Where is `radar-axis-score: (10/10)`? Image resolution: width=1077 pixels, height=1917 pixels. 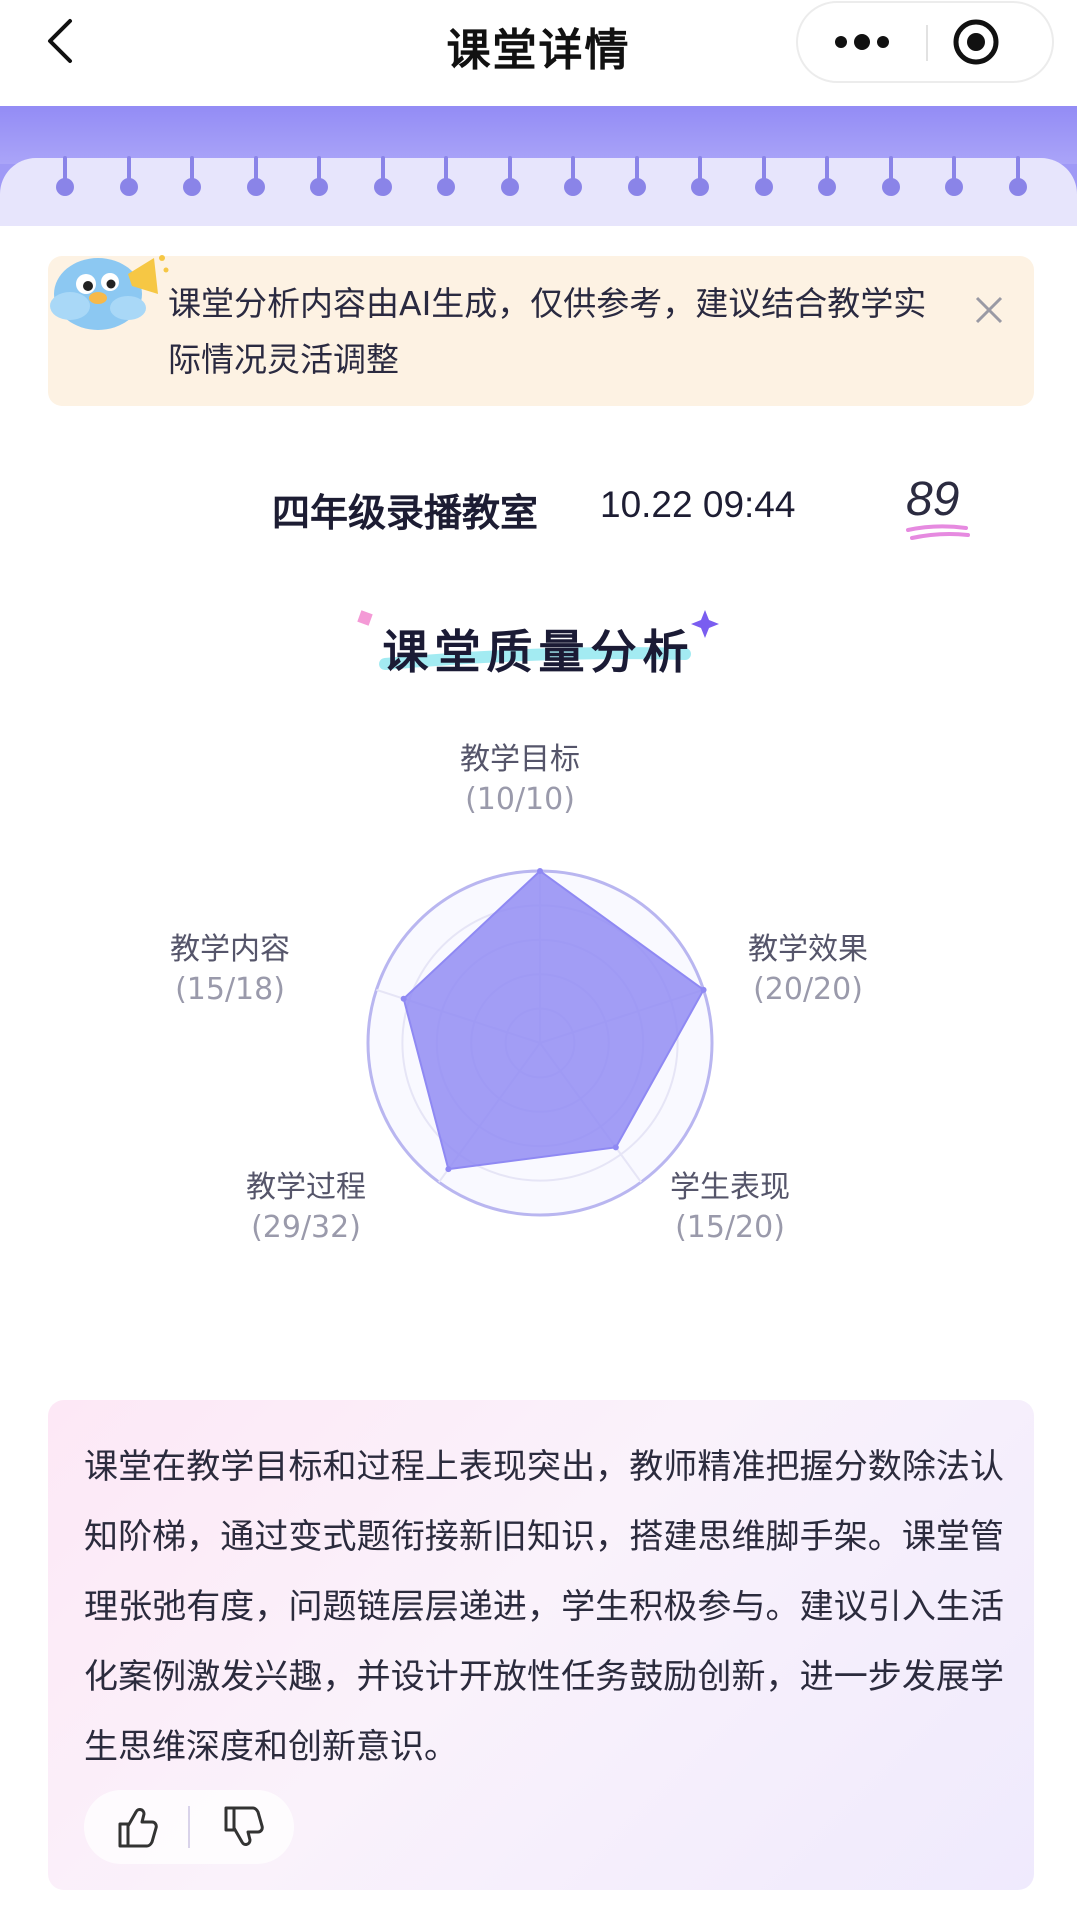
radar-axis-score: (10/10) is located at coordinates (520, 799).